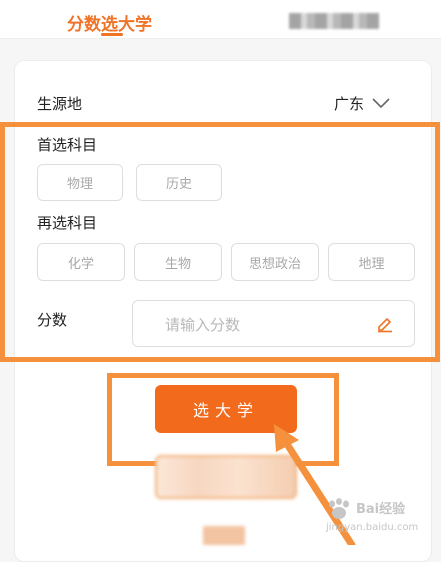  I want to click on chevron-down-icon, so click(381, 103).